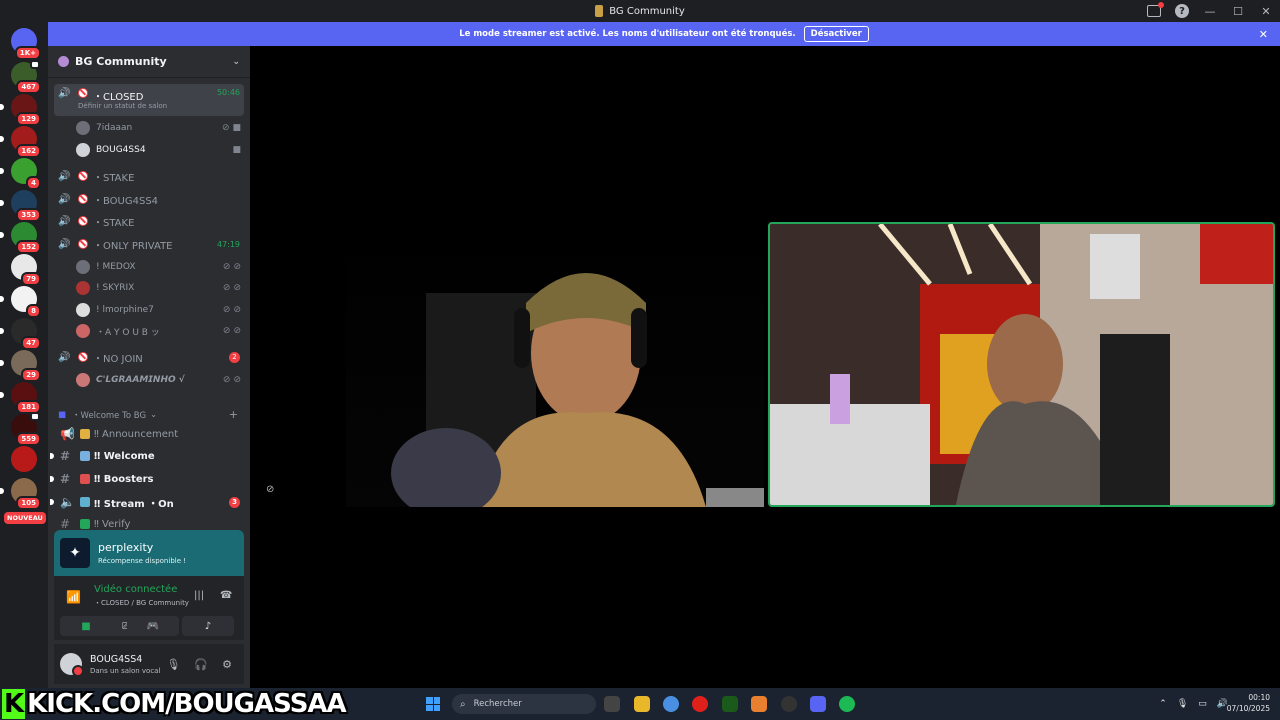 The image size is (1280, 720). Describe the element at coordinates (20, 302) in the screenshot. I see `server-icon: 8` at that location.